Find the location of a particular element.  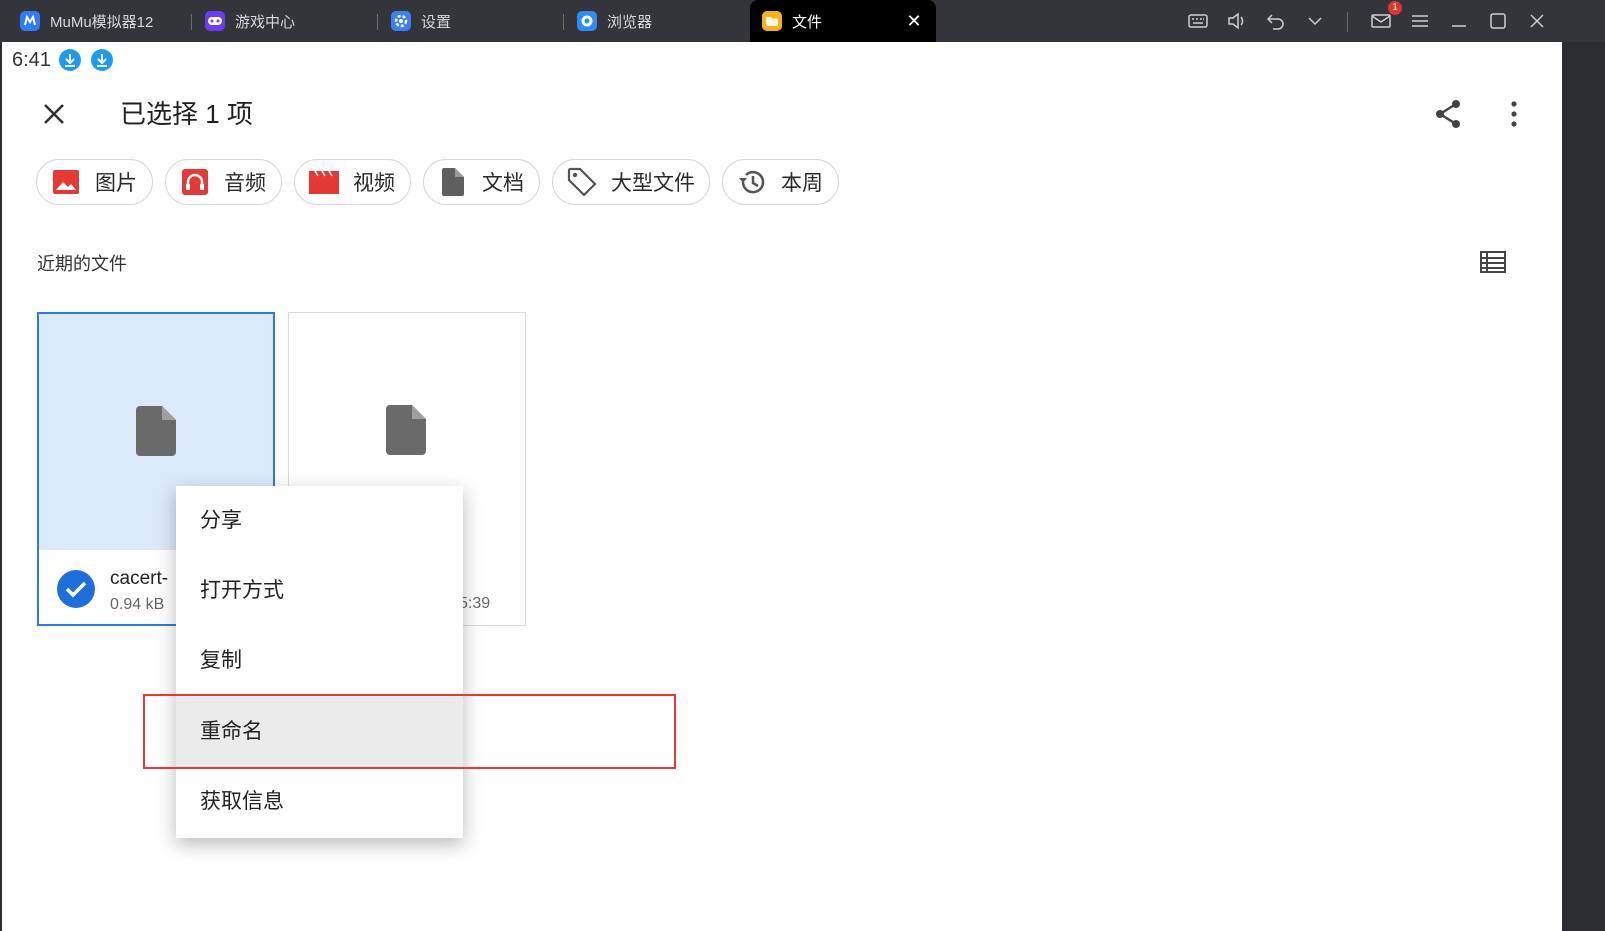

browser-icon is located at coordinates (587, 21).